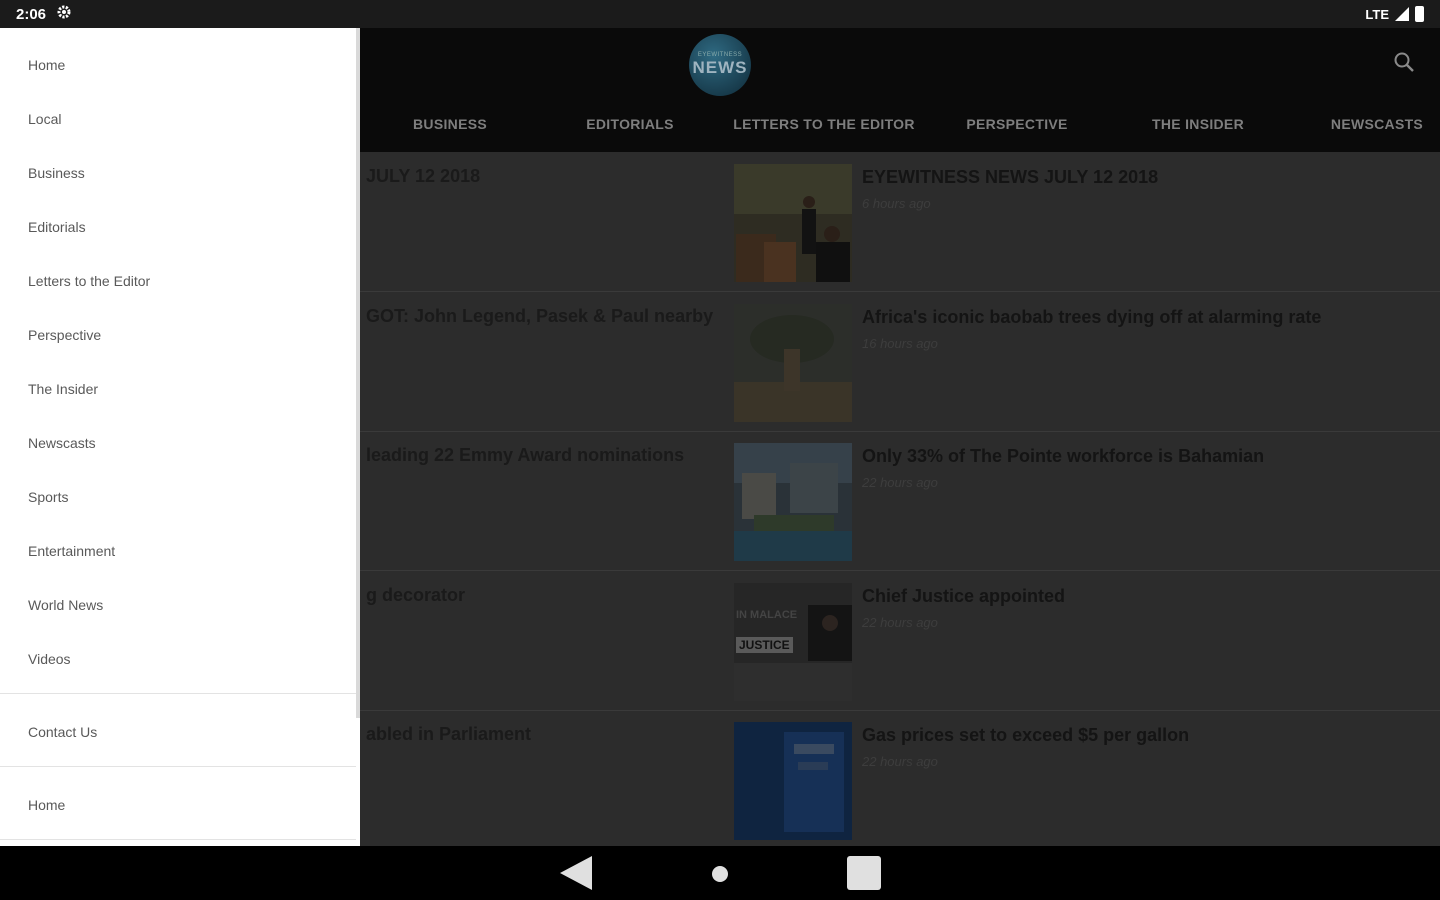 This screenshot has height=900, width=1440. I want to click on tab-business: BUSINESS, so click(450, 124).